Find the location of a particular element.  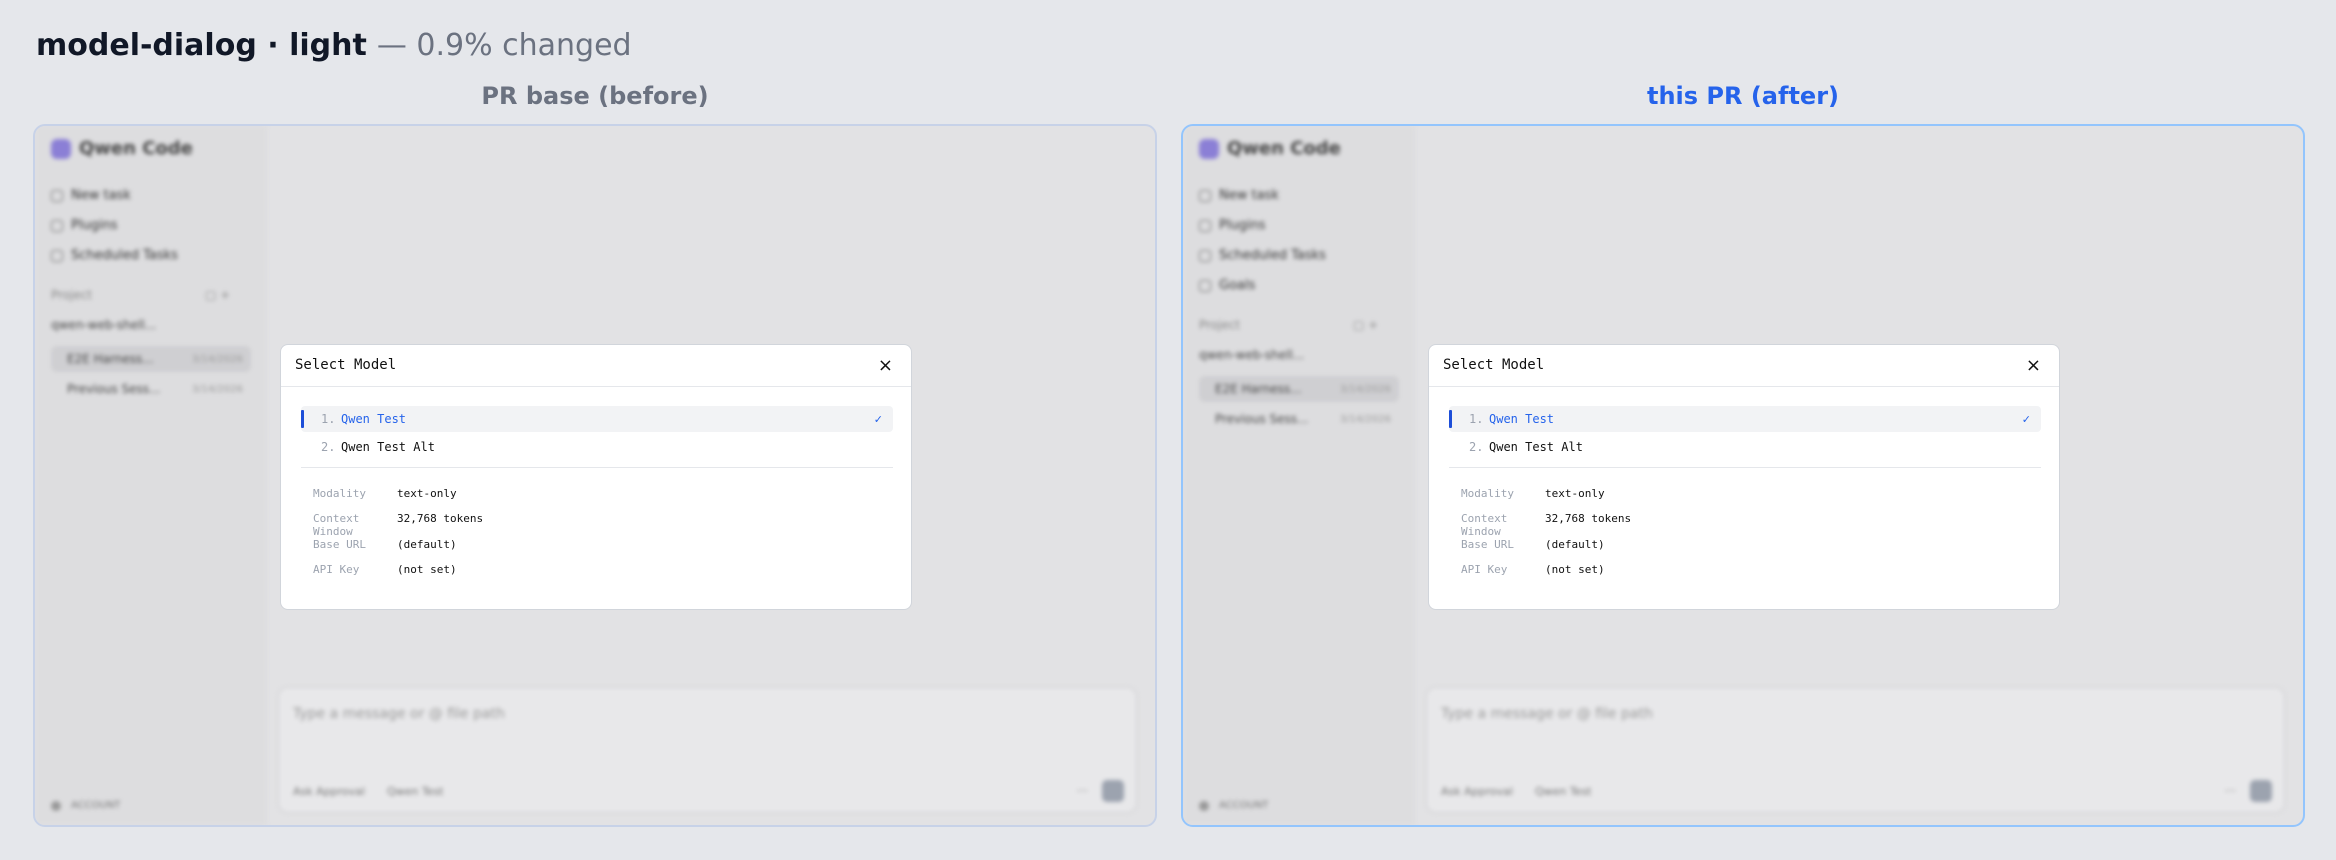

before-column-label: PR base (before) is located at coordinates (595, 96).